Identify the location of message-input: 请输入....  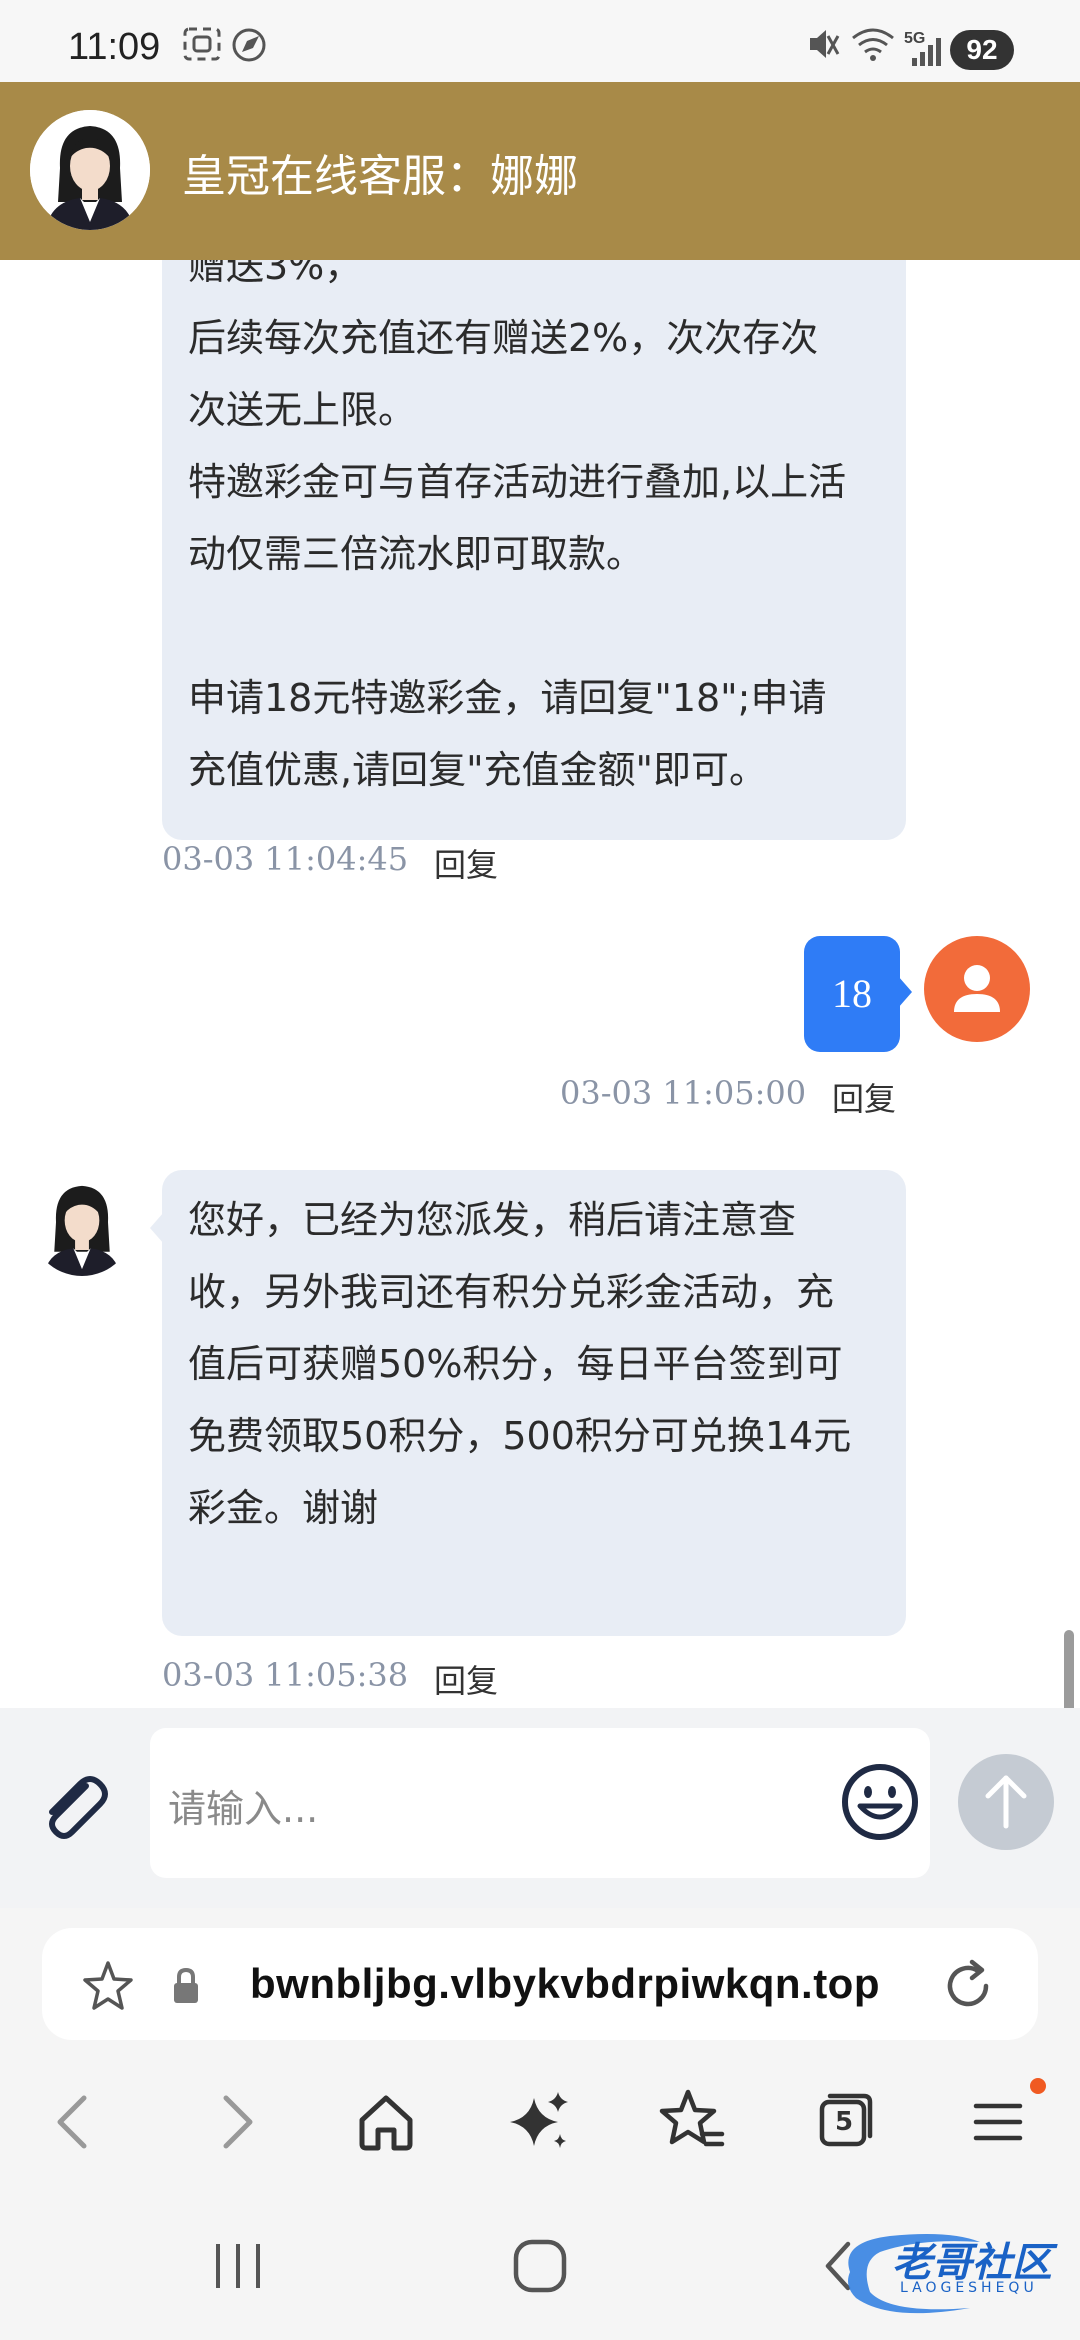
(540, 1803).